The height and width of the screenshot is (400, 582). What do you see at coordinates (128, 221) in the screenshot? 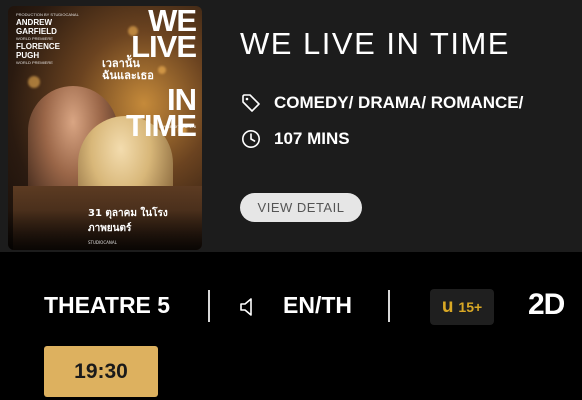
I see `poster-release-date: 31 ตุลาคม ในโรงภาพยนตร์` at bounding box center [128, 221].